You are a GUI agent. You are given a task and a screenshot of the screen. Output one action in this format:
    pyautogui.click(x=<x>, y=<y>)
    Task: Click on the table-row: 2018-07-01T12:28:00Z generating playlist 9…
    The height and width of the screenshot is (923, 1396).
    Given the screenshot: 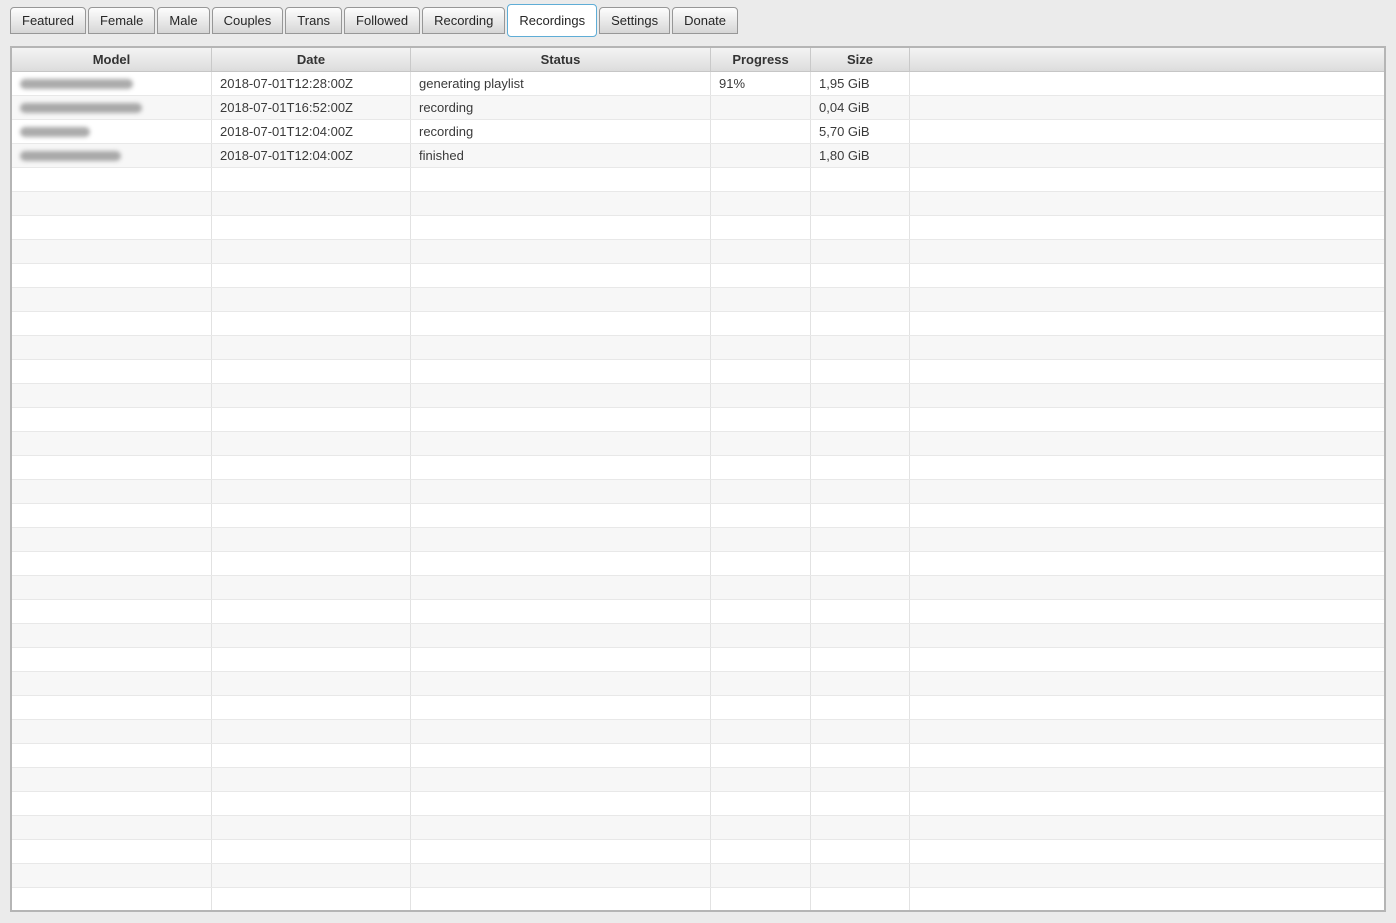 What is the action you would take?
    pyautogui.click(x=698, y=84)
    